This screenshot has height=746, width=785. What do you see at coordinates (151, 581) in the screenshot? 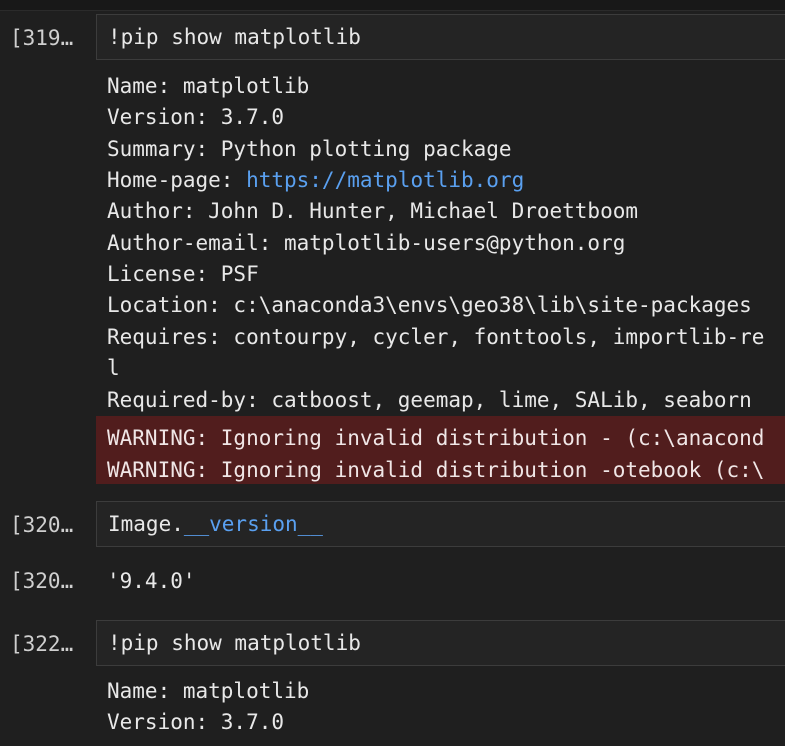
I see `output-result: '9.4.0'` at bounding box center [151, 581].